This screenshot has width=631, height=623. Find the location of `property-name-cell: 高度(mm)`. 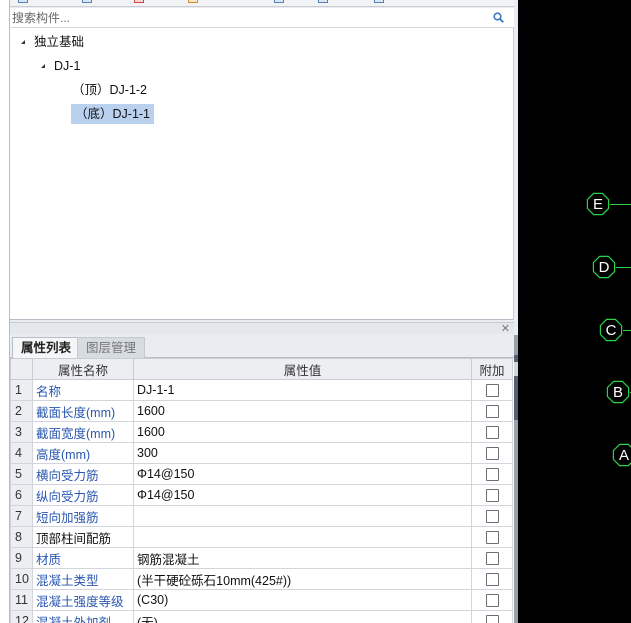

property-name-cell: 高度(mm) is located at coordinates (83, 453).